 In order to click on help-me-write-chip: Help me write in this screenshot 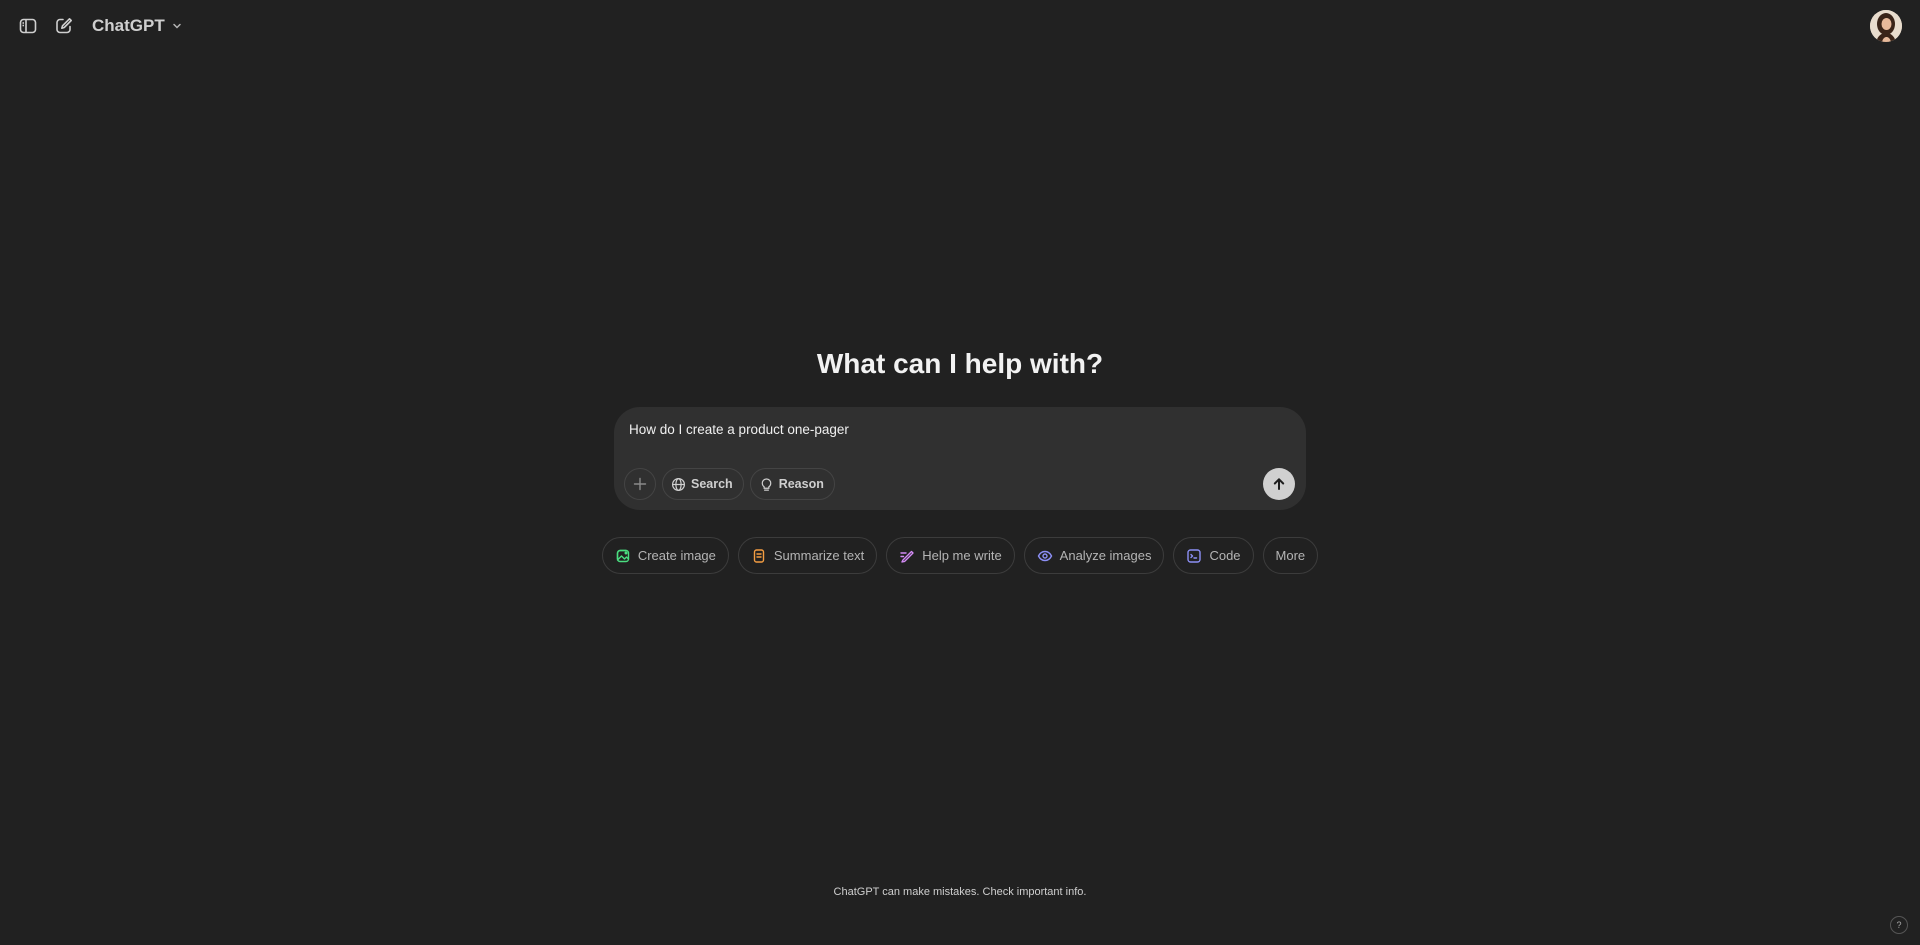, I will do `click(950, 555)`.